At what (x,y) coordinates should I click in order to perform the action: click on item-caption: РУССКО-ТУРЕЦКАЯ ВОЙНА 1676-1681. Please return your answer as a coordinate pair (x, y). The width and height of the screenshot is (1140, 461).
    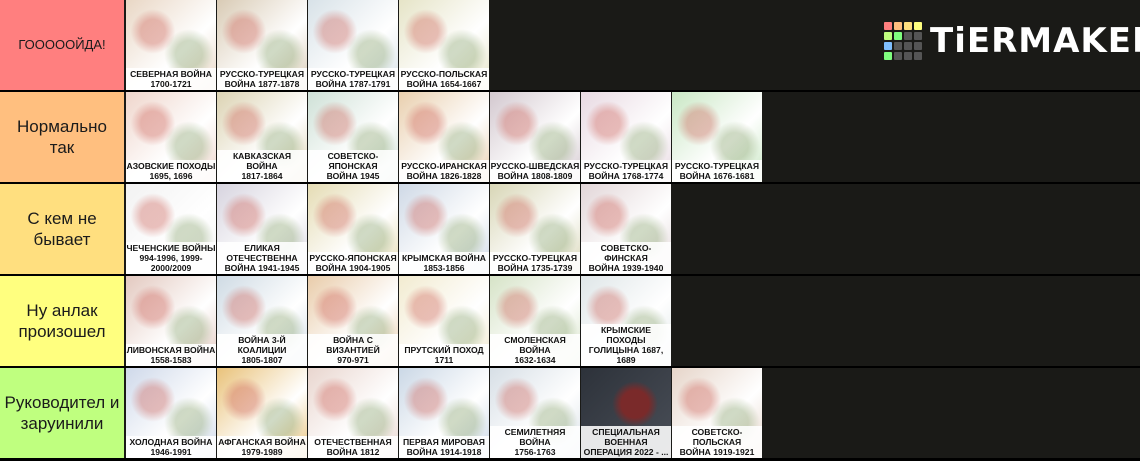
    Looking at the image, I should click on (717, 171).